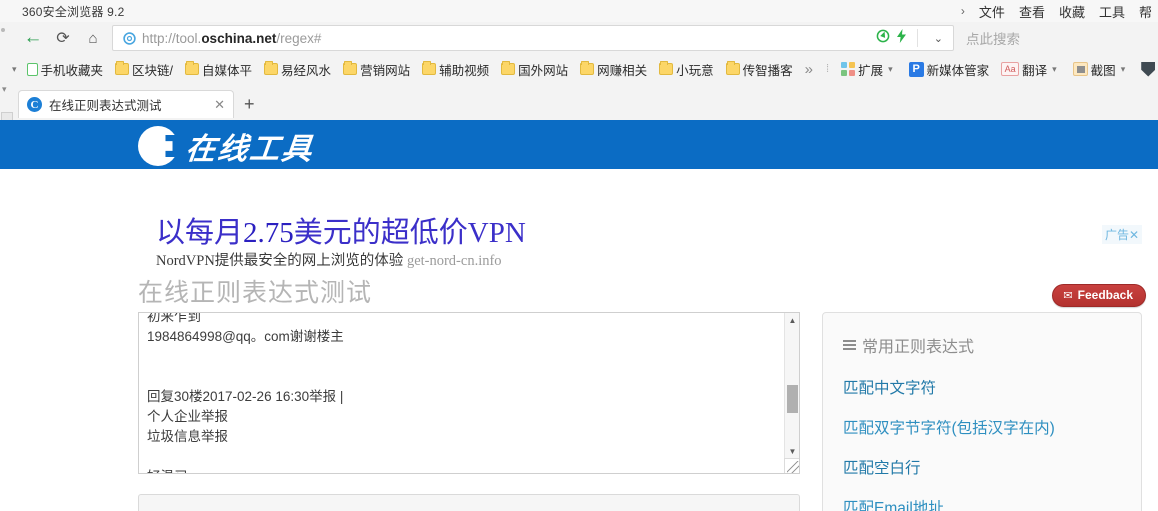 The height and width of the screenshot is (511, 1158). Describe the element at coordinates (992, 11) in the screenshot. I see `menu-item-file: 文件` at that location.